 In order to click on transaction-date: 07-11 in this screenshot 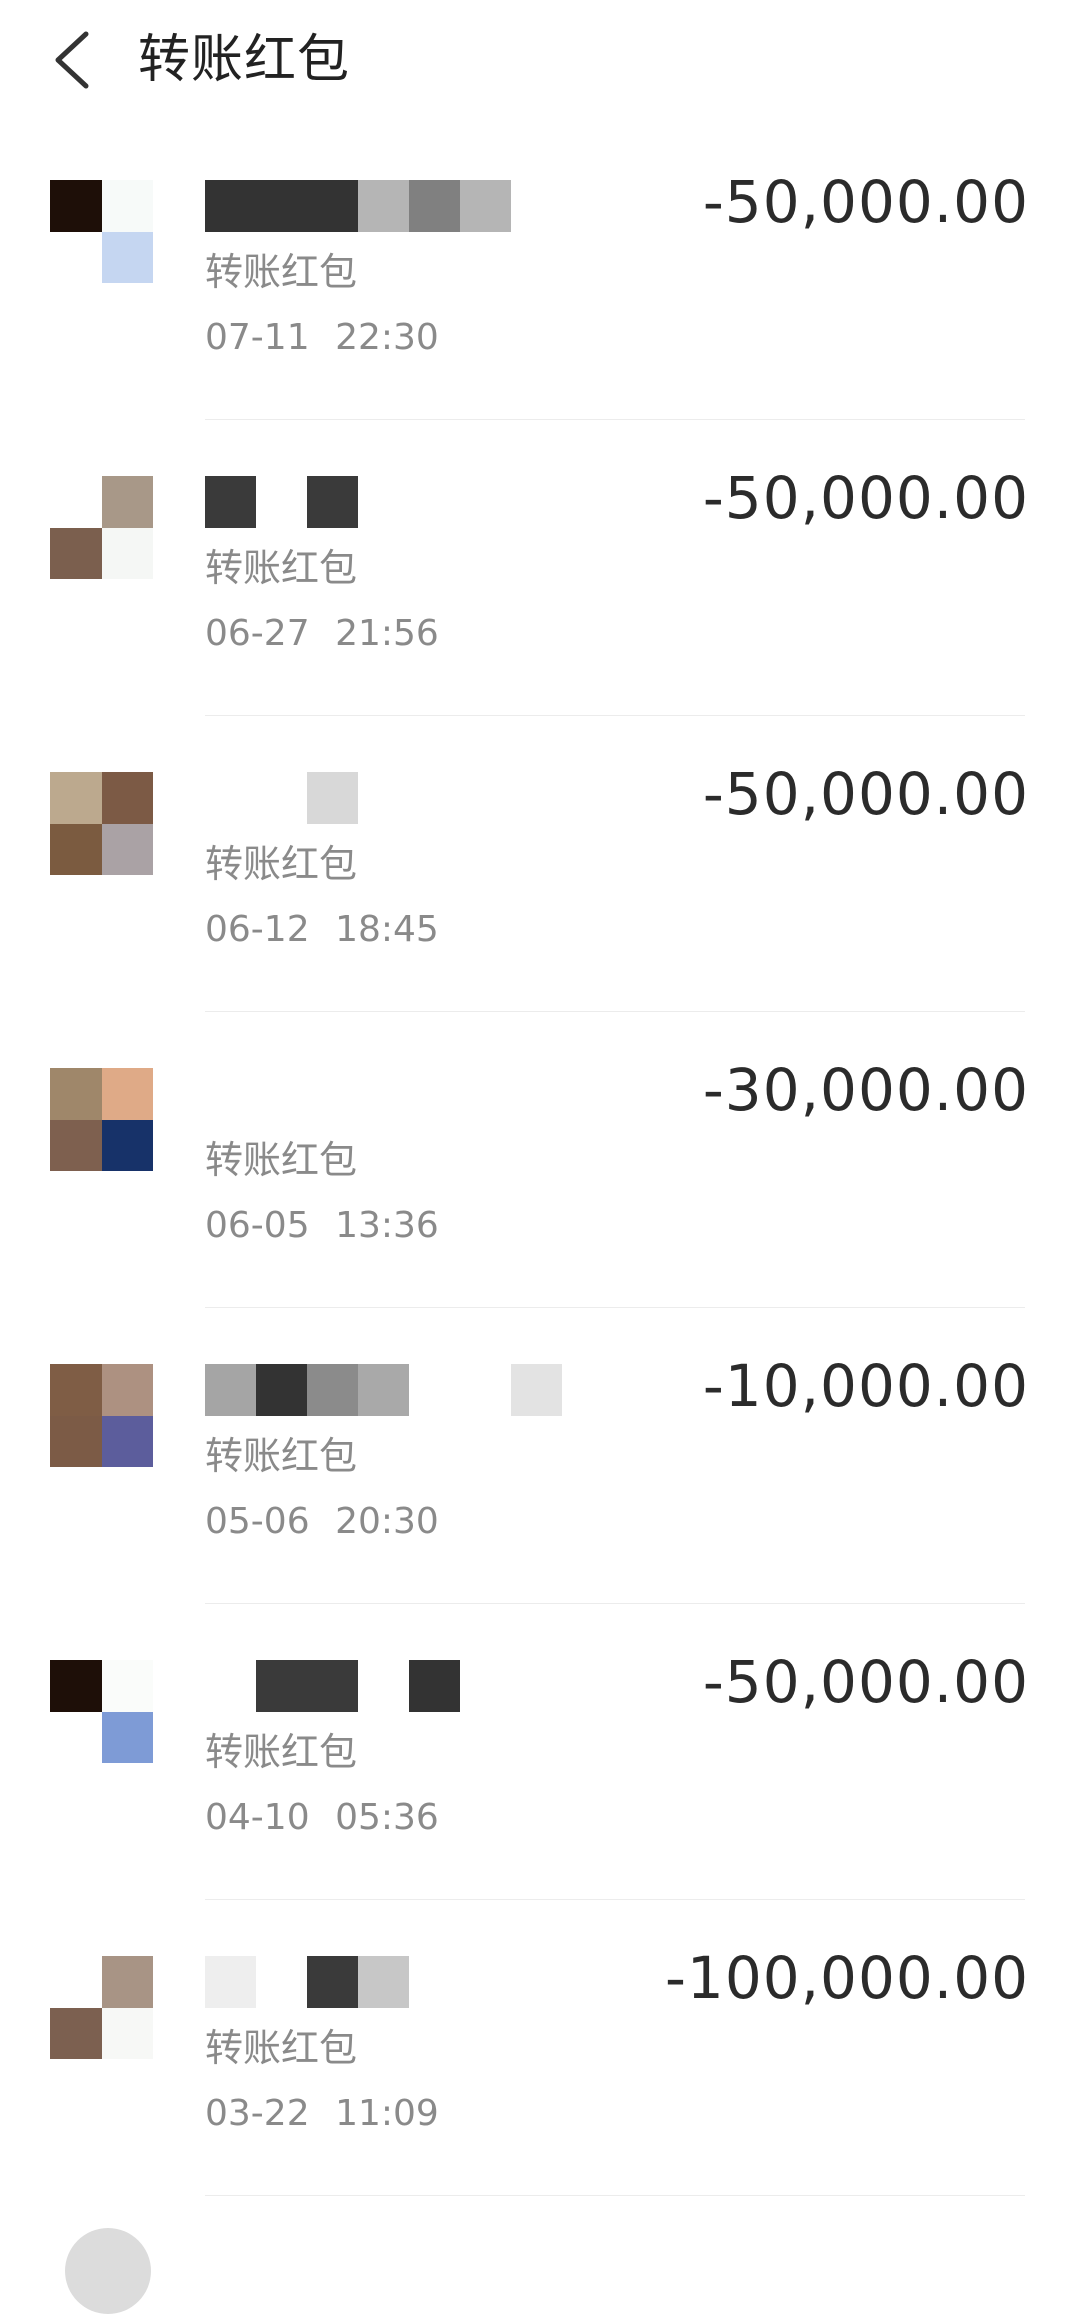, I will do `click(257, 337)`.